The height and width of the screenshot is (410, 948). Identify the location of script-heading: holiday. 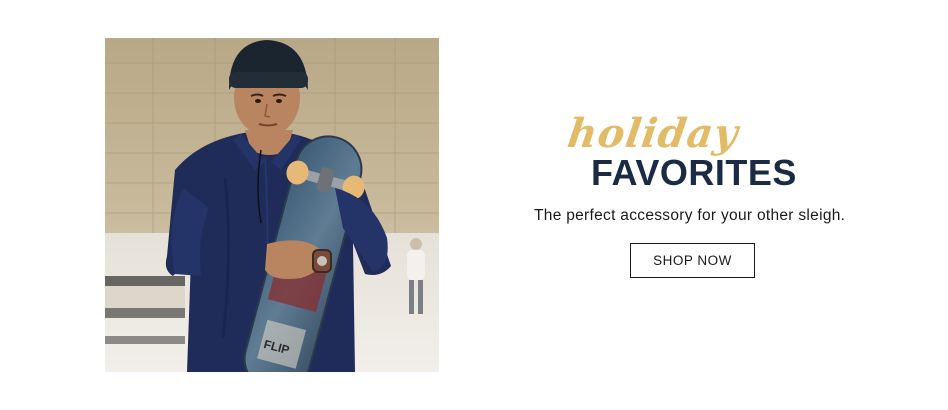
(653, 133).